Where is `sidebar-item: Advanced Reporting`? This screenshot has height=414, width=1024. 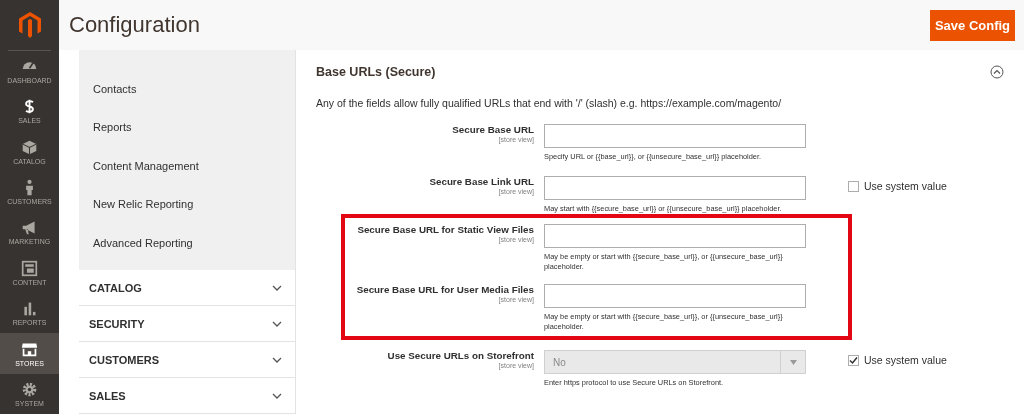
sidebar-item: Advanced Reporting is located at coordinates (143, 242).